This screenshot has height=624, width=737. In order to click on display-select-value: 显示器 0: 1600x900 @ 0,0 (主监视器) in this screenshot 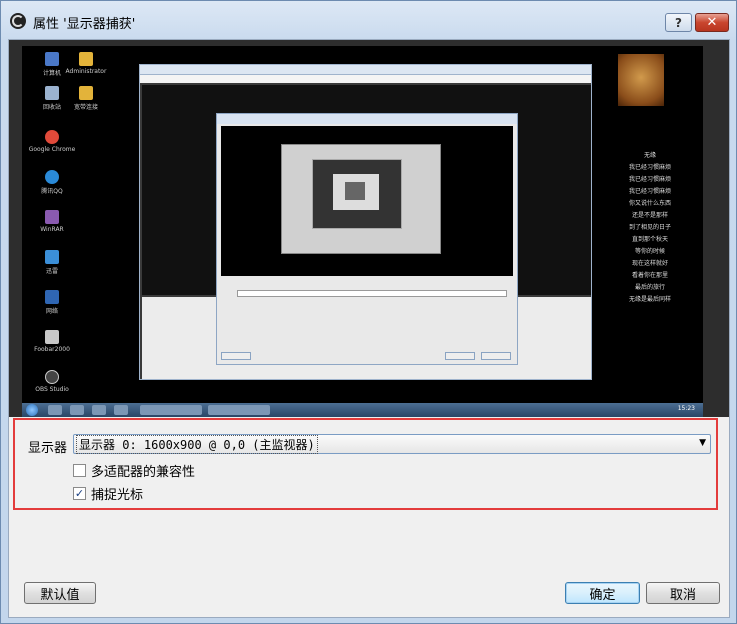, I will do `click(197, 444)`.